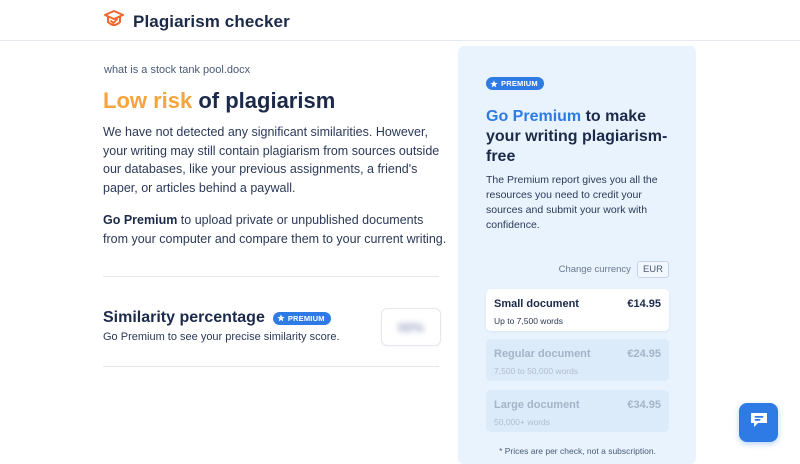 This screenshot has height=464, width=800. What do you see at coordinates (271, 276) in the screenshot?
I see `section-divider` at bounding box center [271, 276].